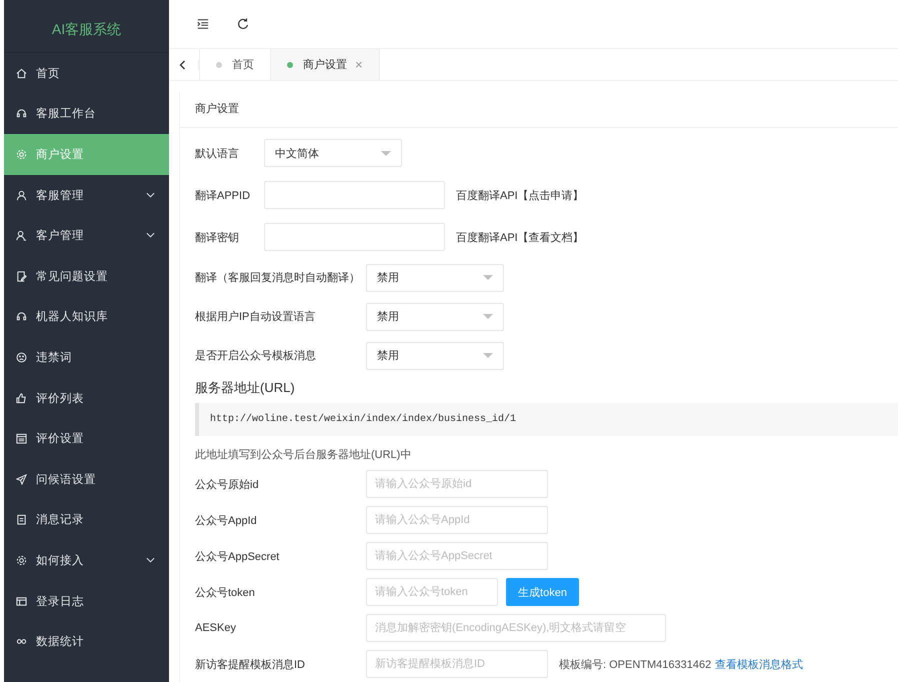  I want to click on input-field: 请输入公众号AppSecret, so click(457, 556).